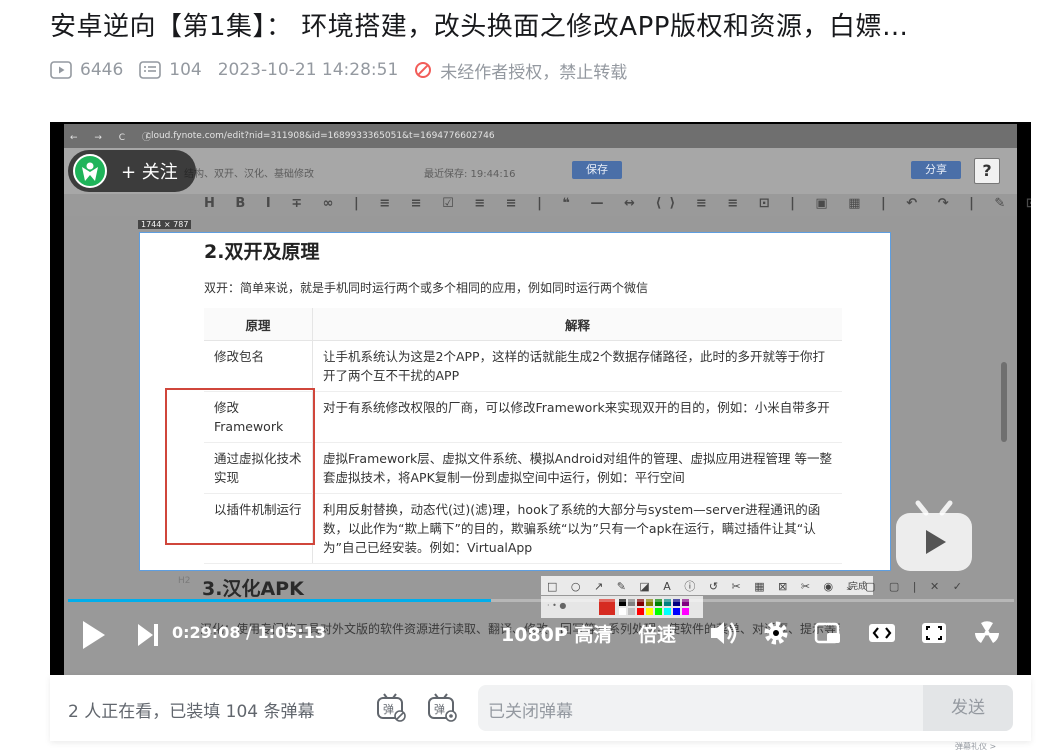 This screenshot has height=752, width=1046. Describe the element at coordinates (934, 633) in the screenshot. I see `fullscreen-icon` at that location.